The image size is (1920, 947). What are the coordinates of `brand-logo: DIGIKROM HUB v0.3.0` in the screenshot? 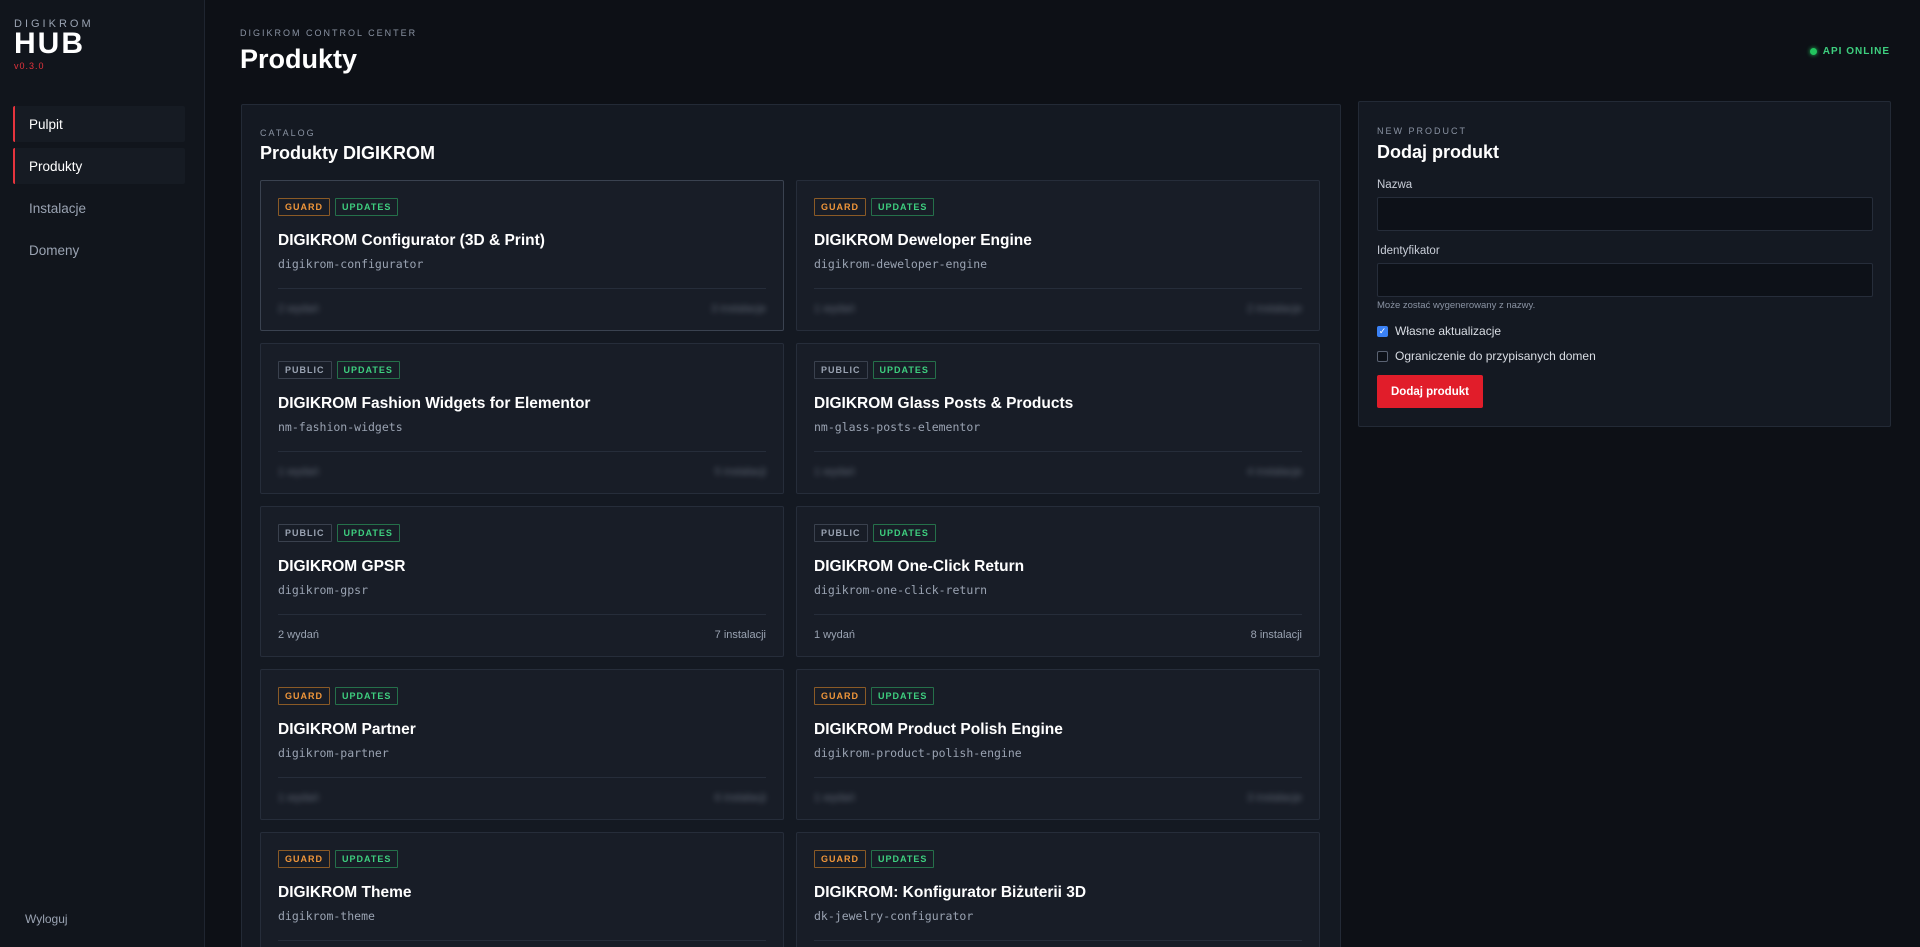 It's located at (54, 44).